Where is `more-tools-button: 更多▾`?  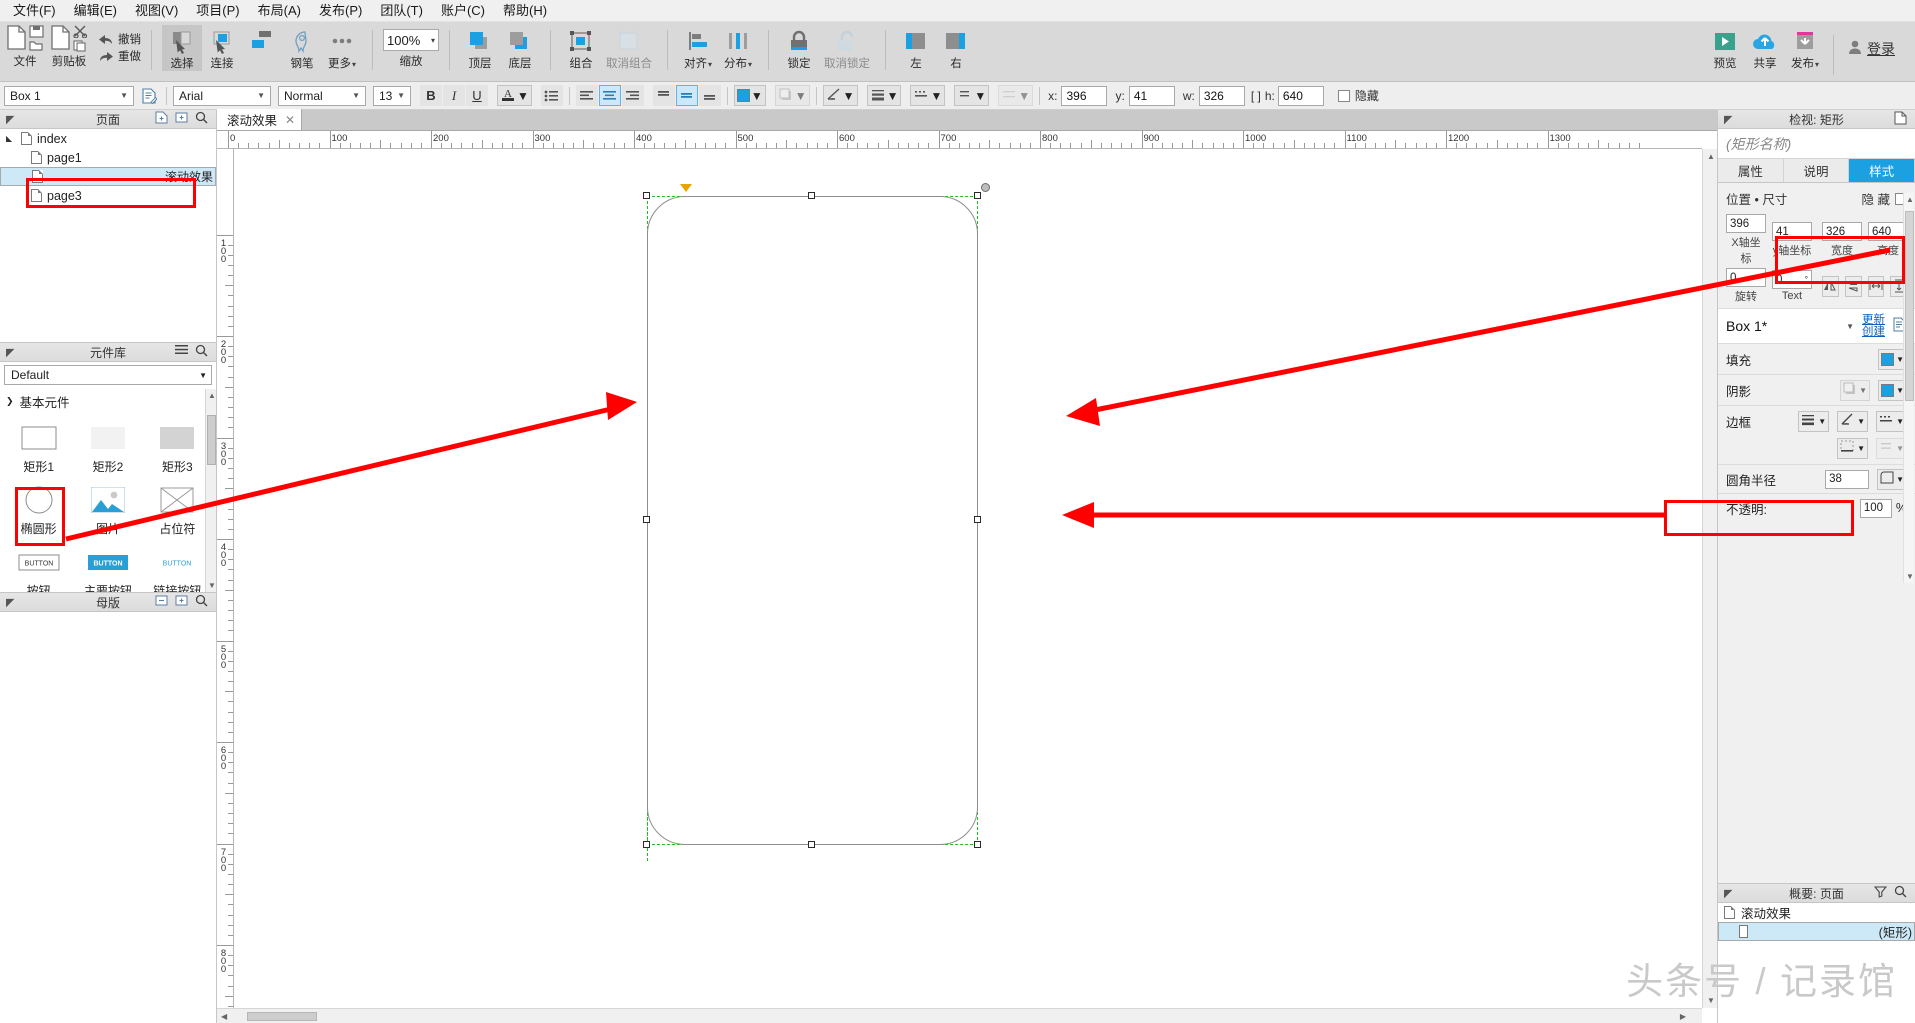
more-tools-button: 更多▾ is located at coordinates (342, 48).